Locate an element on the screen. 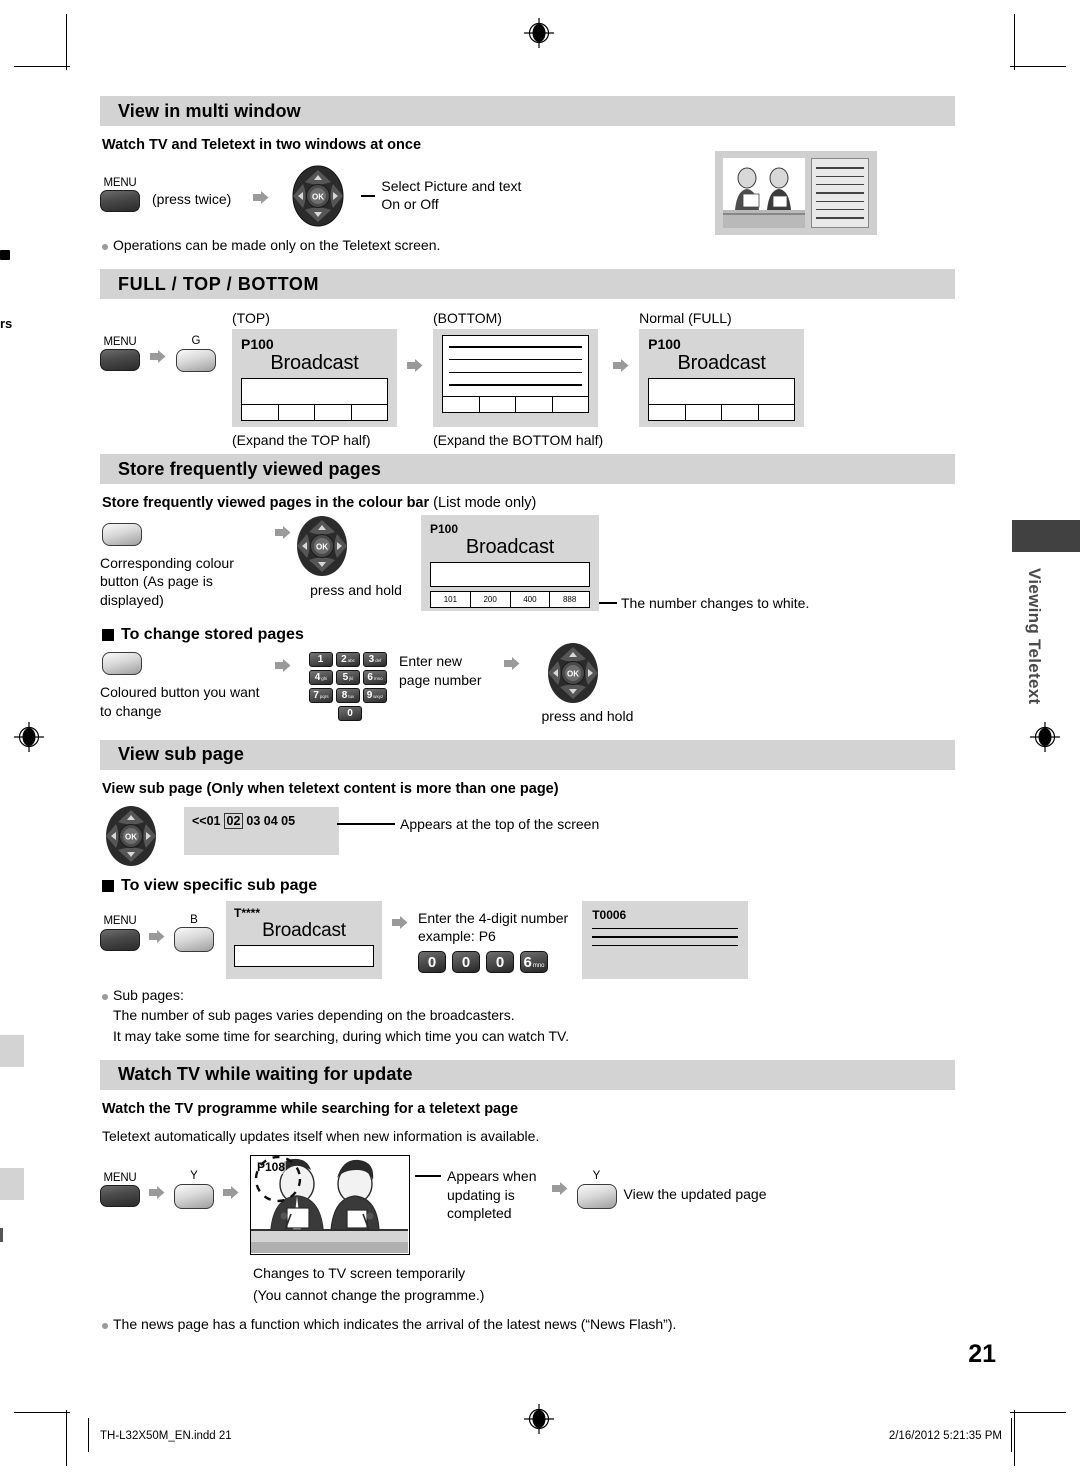 Image resolution: width=1080 pixels, height=1479 pixels. numeric-key: 7 pqrs is located at coordinates (321, 696).